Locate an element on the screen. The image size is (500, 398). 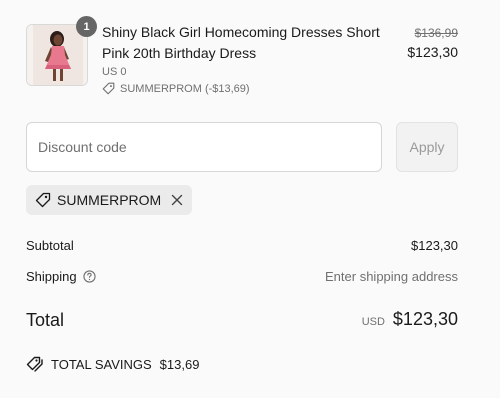
discount-code-input is located at coordinates (204, 147).